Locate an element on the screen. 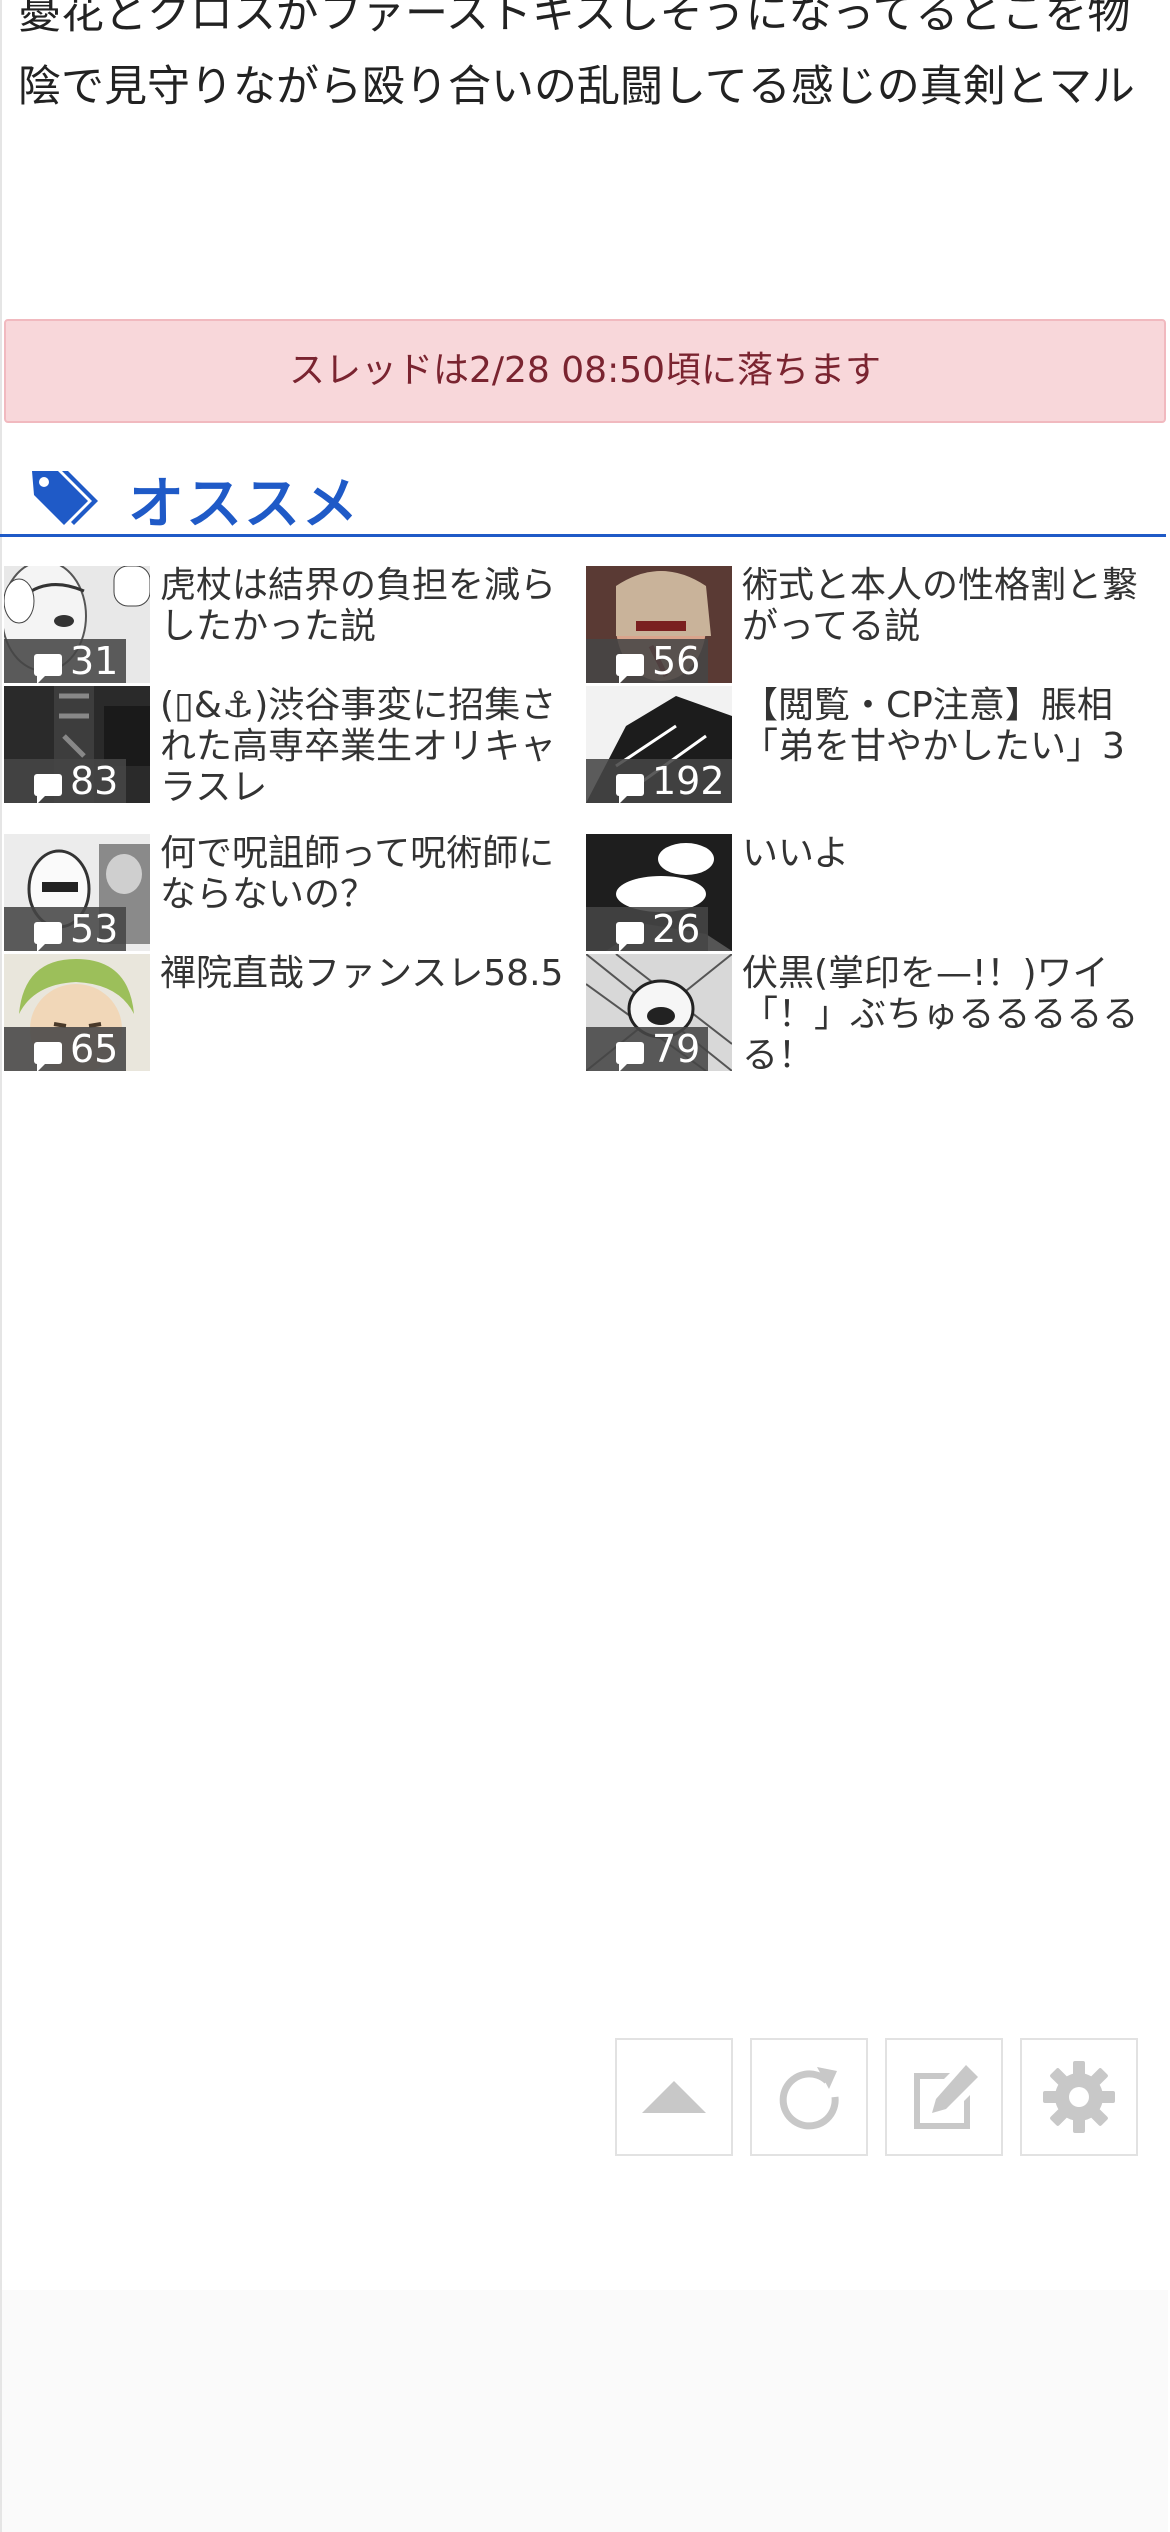 Image resolution: width=1170 pixels, height=2532 pixels. reply-count-badge: 53 is located at coordinates (65, 929).